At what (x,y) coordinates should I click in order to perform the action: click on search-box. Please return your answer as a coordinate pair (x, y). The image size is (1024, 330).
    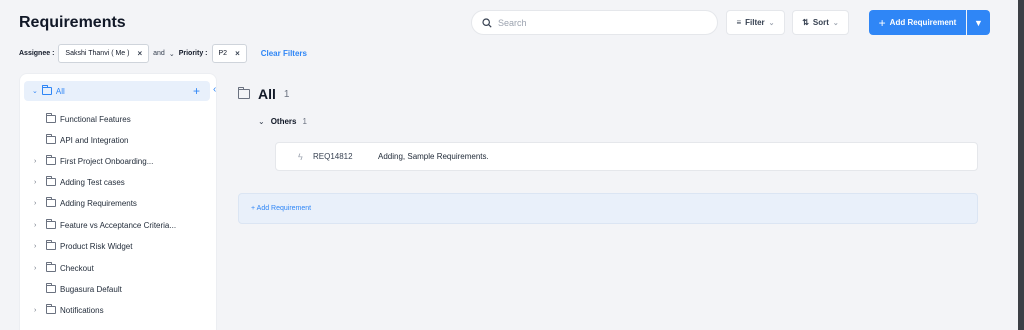
    Looking at the image, I should click on (594, 22).